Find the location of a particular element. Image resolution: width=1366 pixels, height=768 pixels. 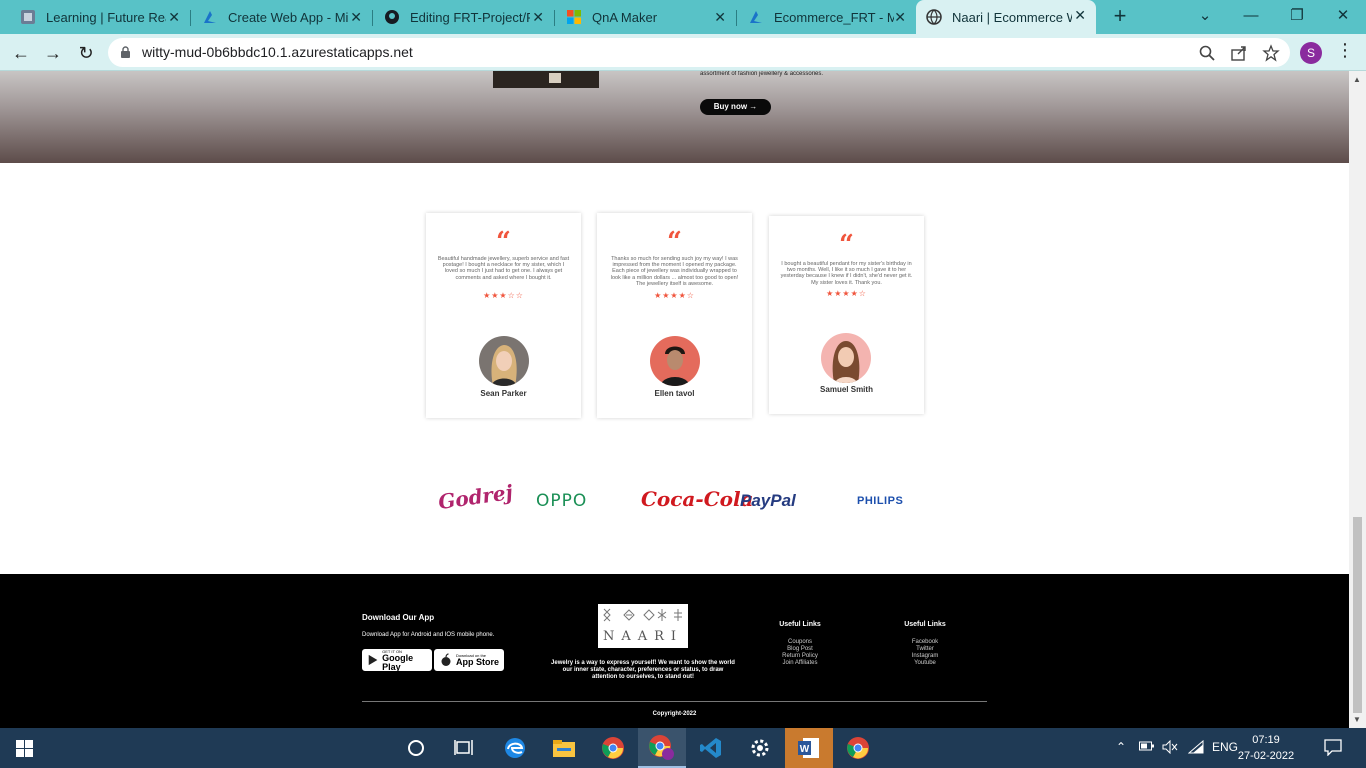

footer-link-blog-post: Blog Post is located at coordinates (800, 649).